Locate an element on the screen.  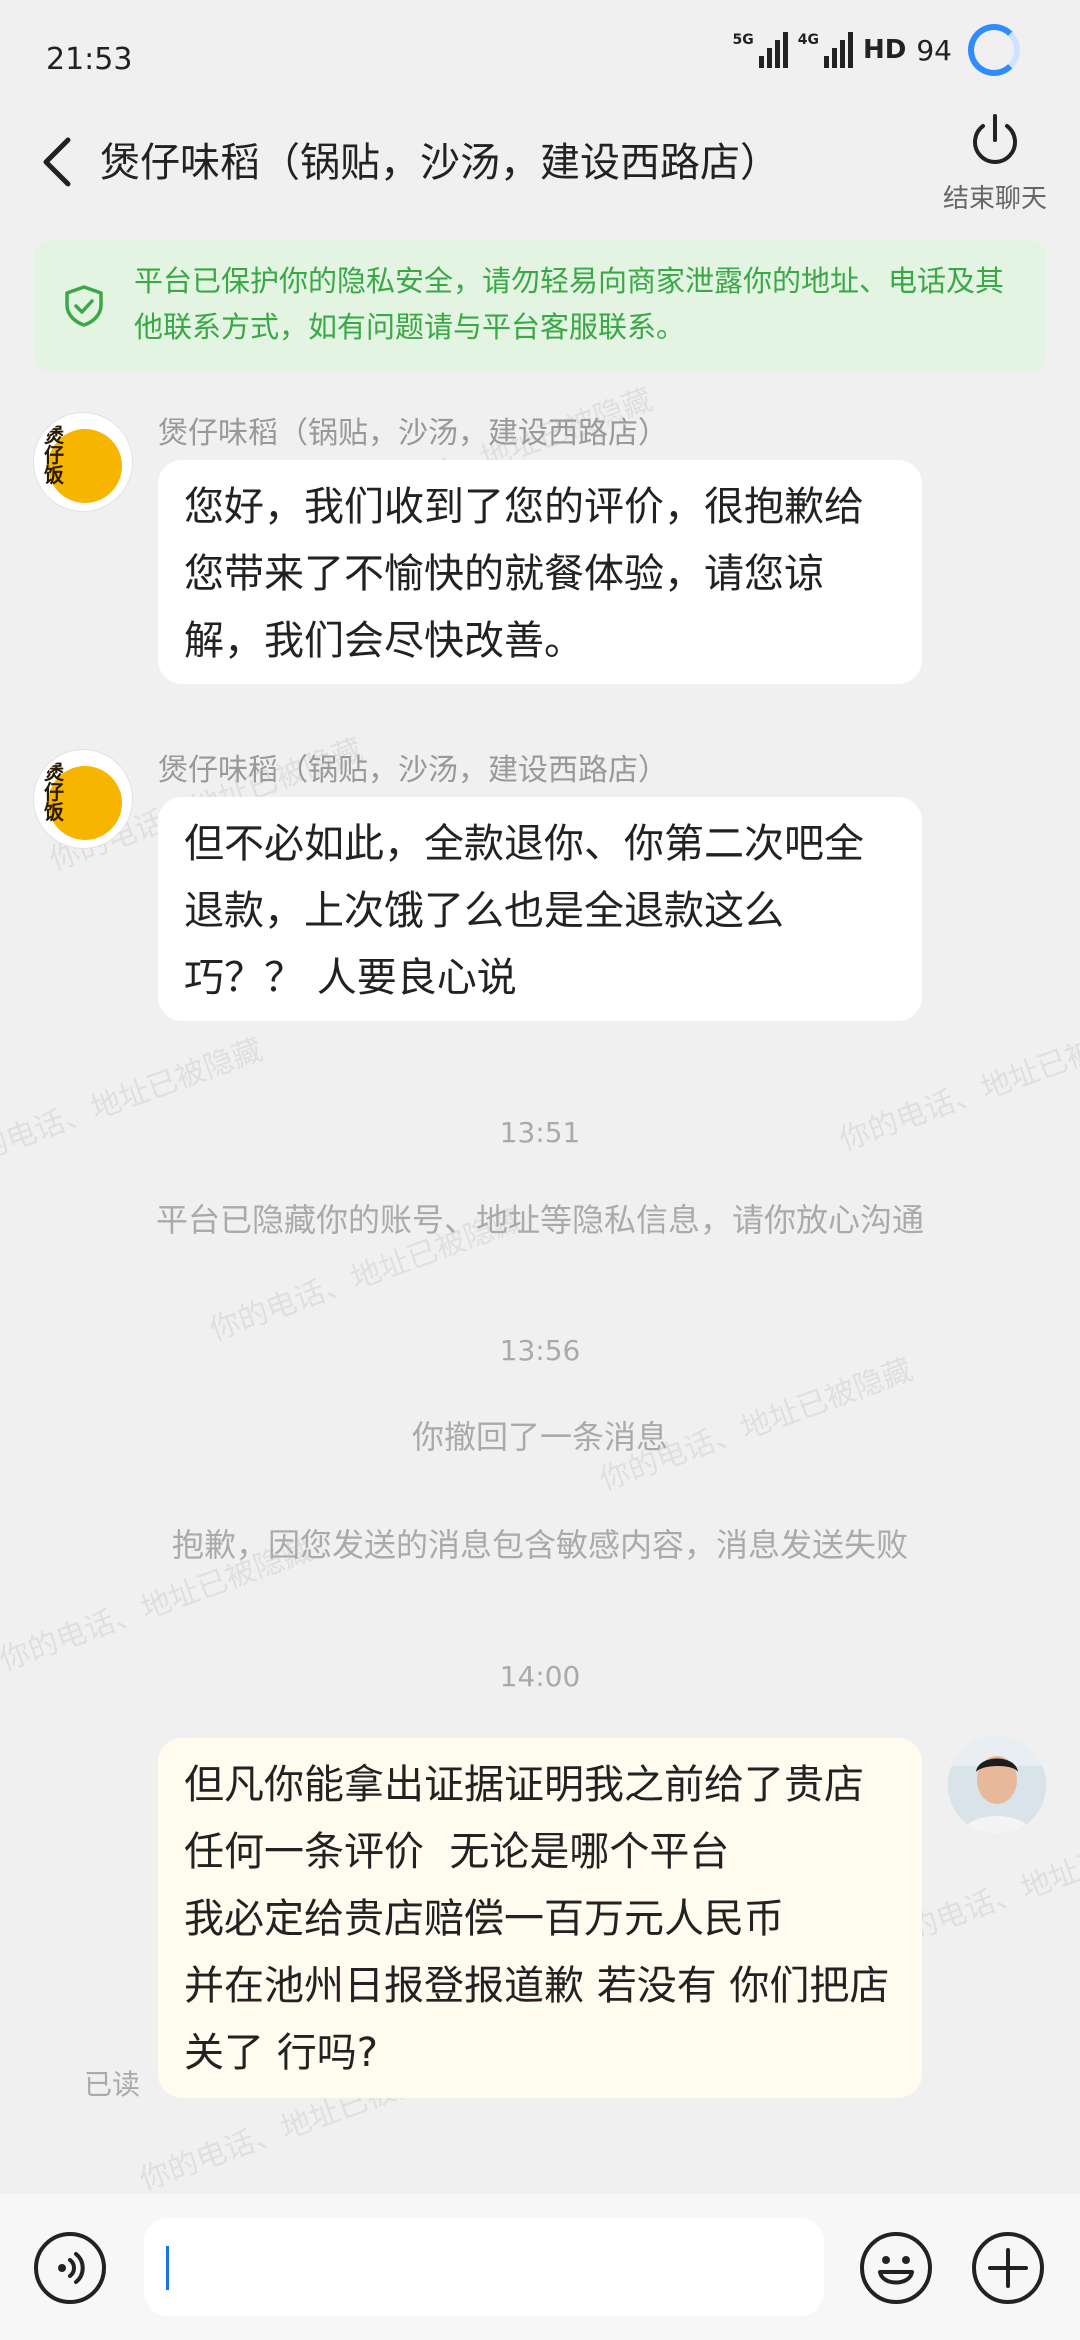
user-photo-icon is located at coordinates (997, 1785).